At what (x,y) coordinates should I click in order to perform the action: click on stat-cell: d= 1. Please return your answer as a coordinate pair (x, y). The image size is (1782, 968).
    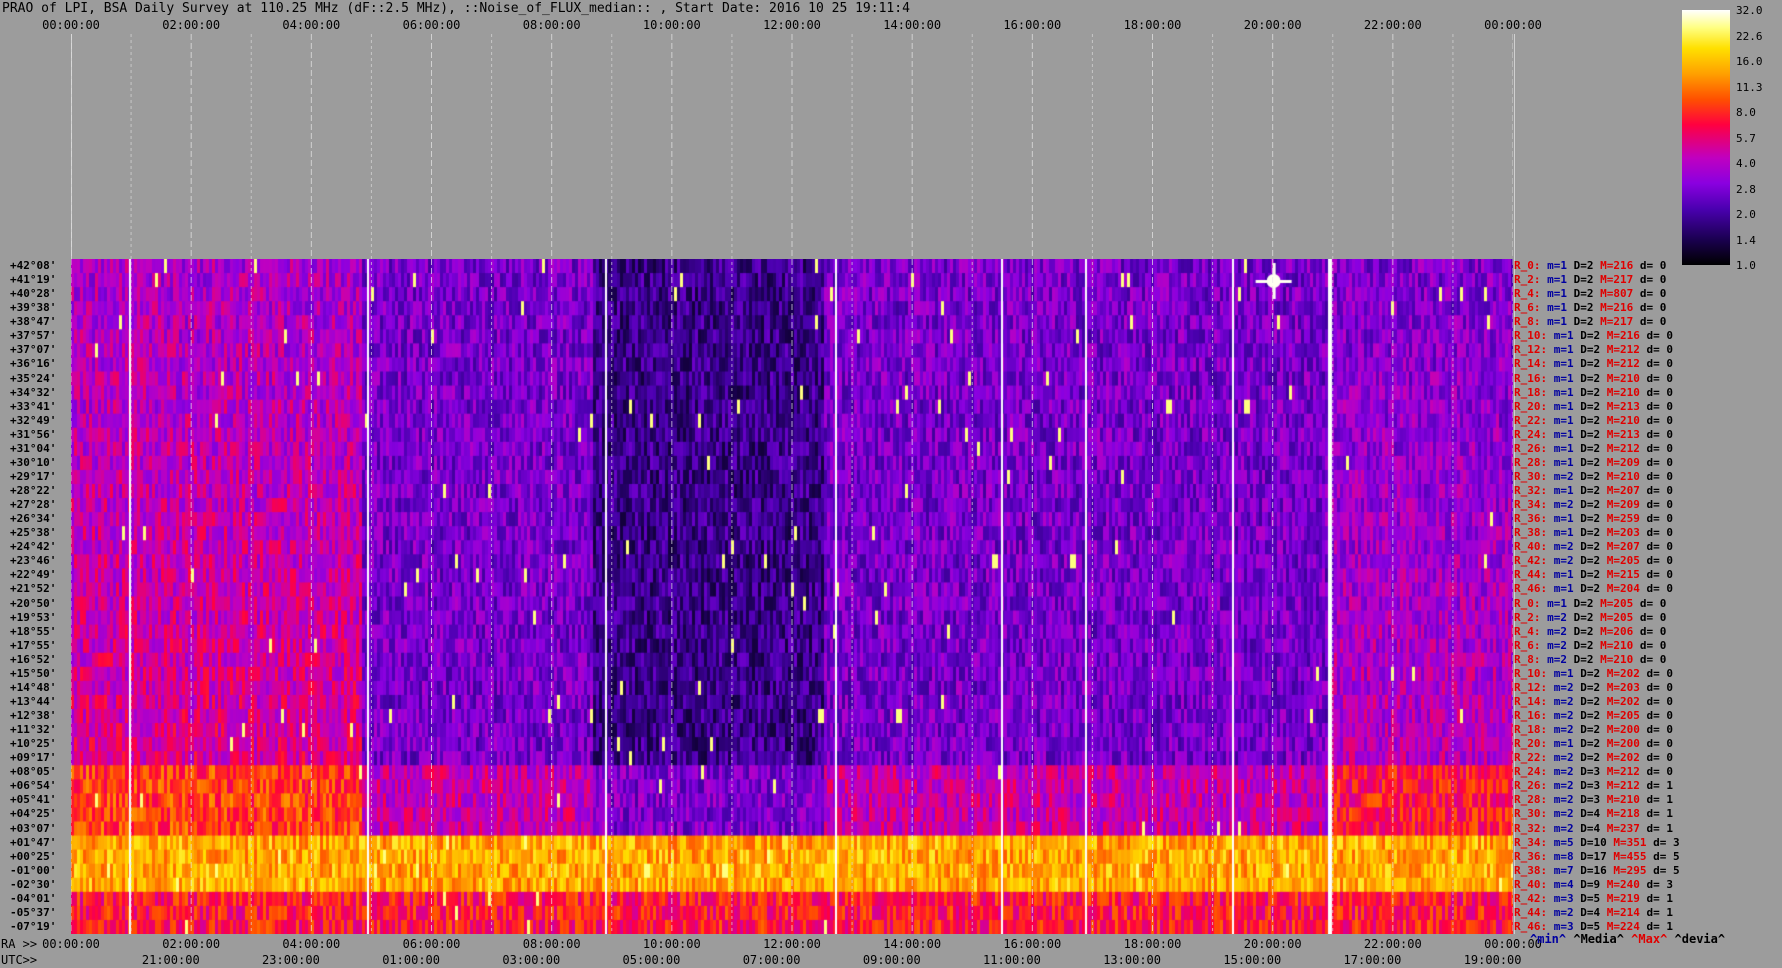
    Looking at the image, I should click on (1660, 800).